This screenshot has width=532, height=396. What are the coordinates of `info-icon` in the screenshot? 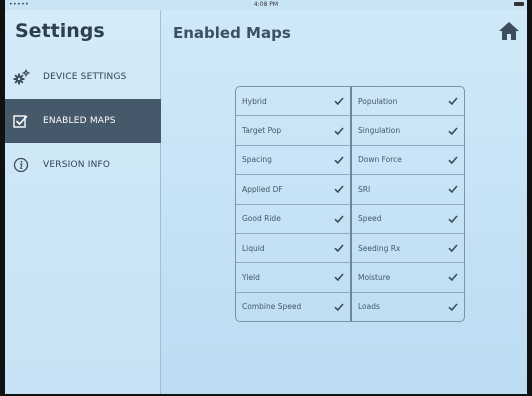 It's located at (28, 165).